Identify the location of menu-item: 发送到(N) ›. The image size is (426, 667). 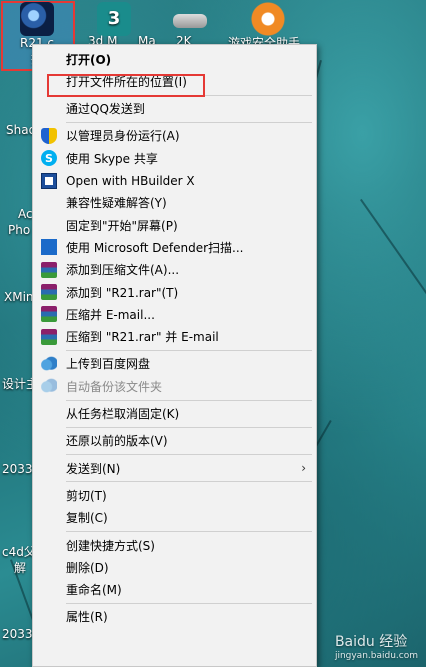
(174, 468).